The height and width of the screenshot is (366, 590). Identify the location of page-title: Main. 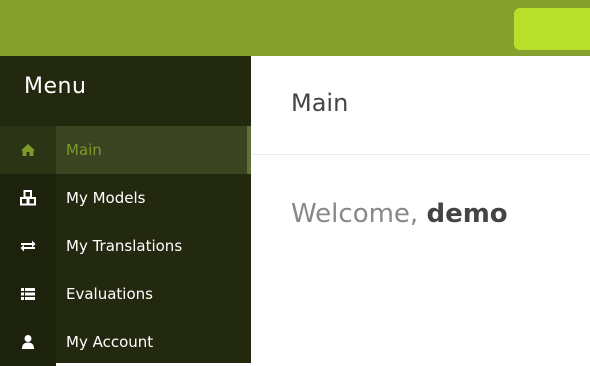
(320, 103).